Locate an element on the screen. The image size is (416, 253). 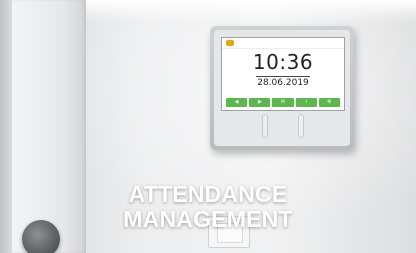
info-icon: i is located at coordinates (306, 102).